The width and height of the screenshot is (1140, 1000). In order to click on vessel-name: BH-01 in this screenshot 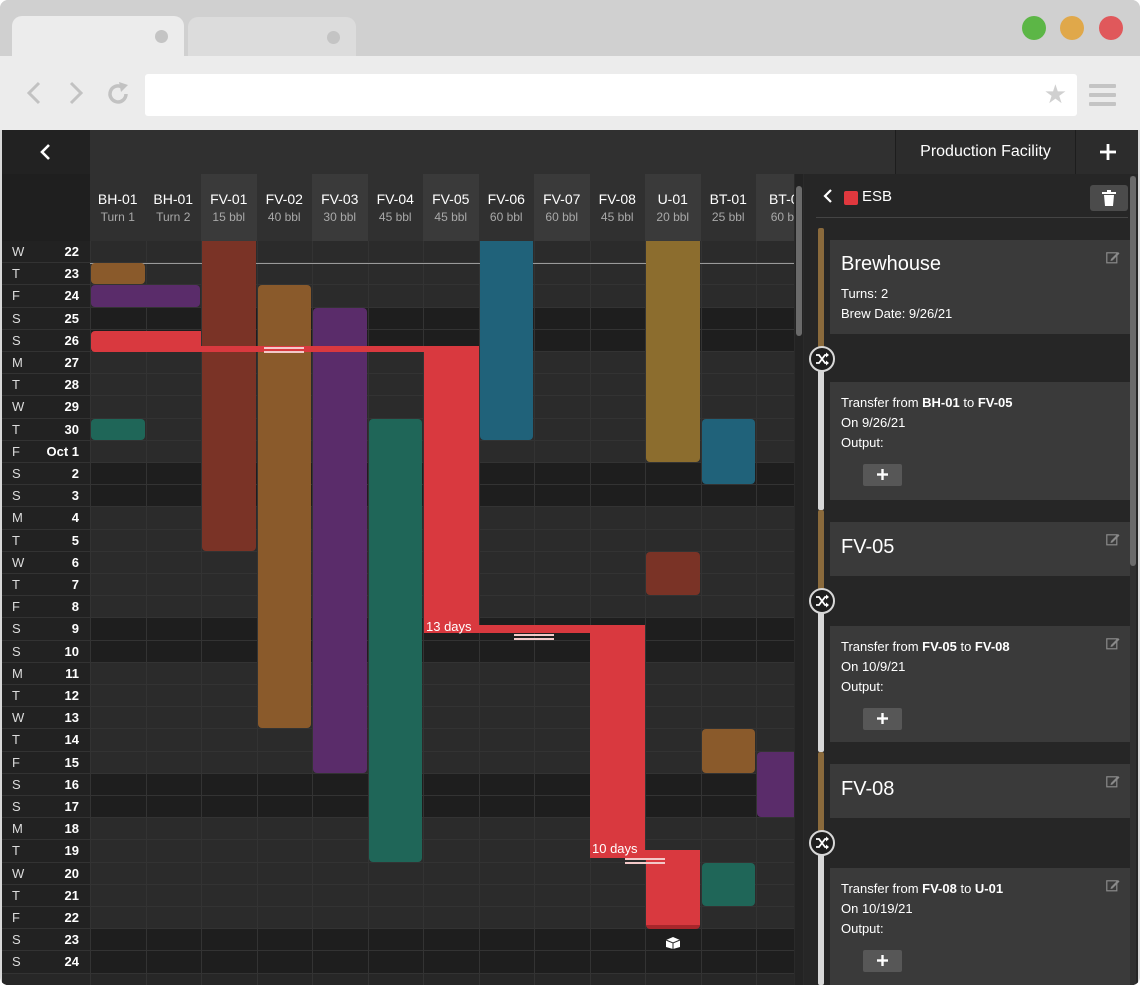, I will do `click(173, 199)`.